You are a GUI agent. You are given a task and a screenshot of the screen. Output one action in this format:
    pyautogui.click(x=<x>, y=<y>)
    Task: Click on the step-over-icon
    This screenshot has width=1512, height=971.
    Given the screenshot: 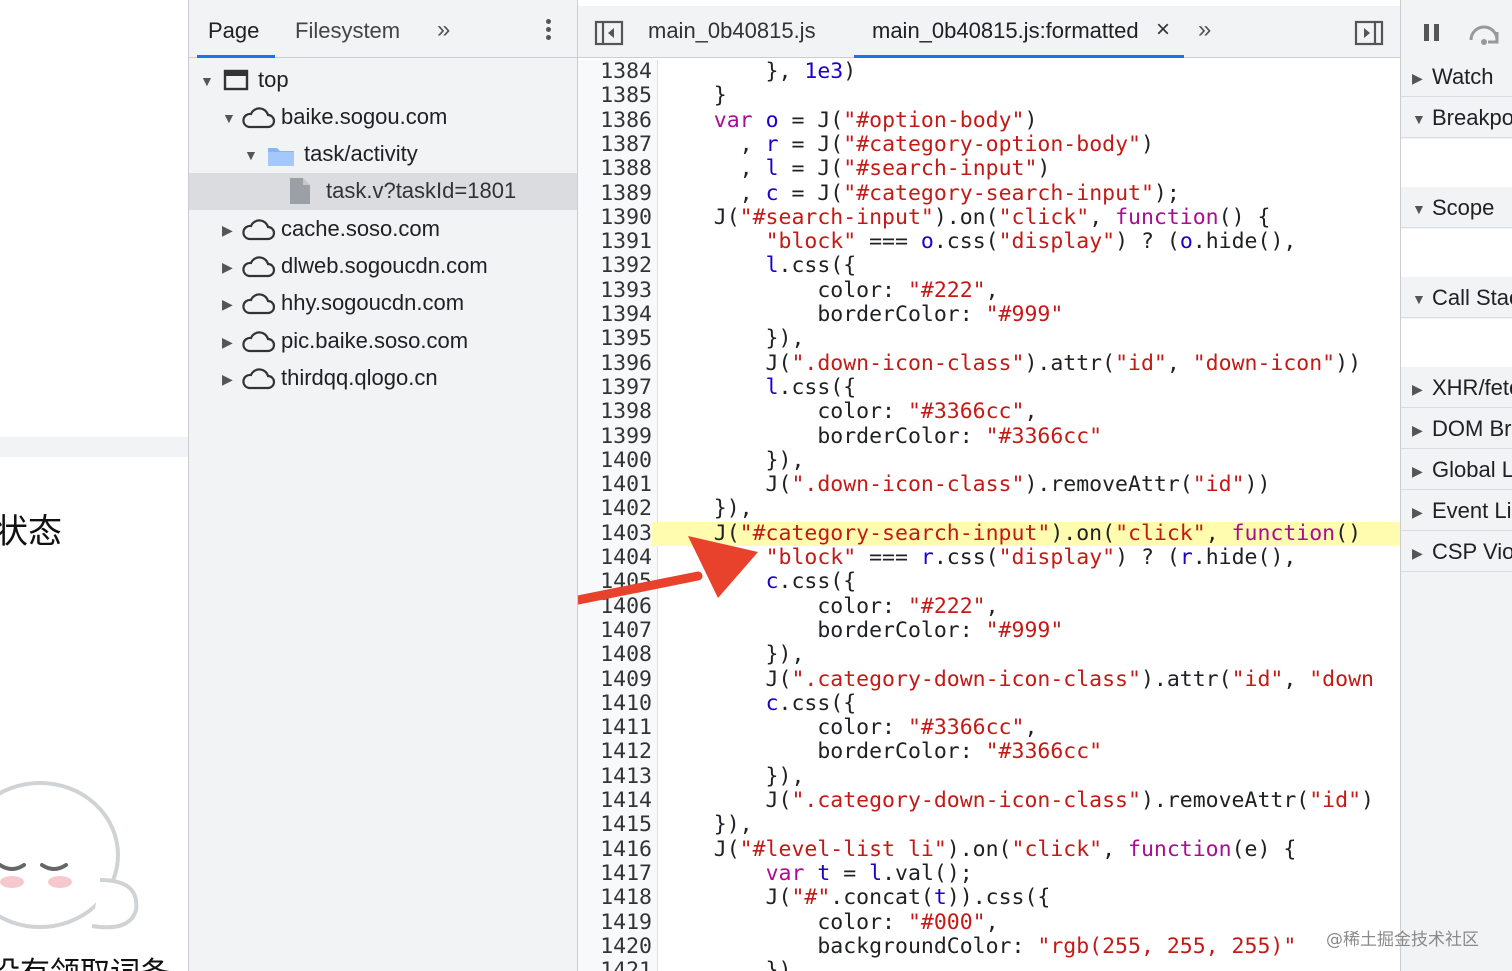 What is the action you would take?
    pyautogui.click(x=1485, y=35)
    